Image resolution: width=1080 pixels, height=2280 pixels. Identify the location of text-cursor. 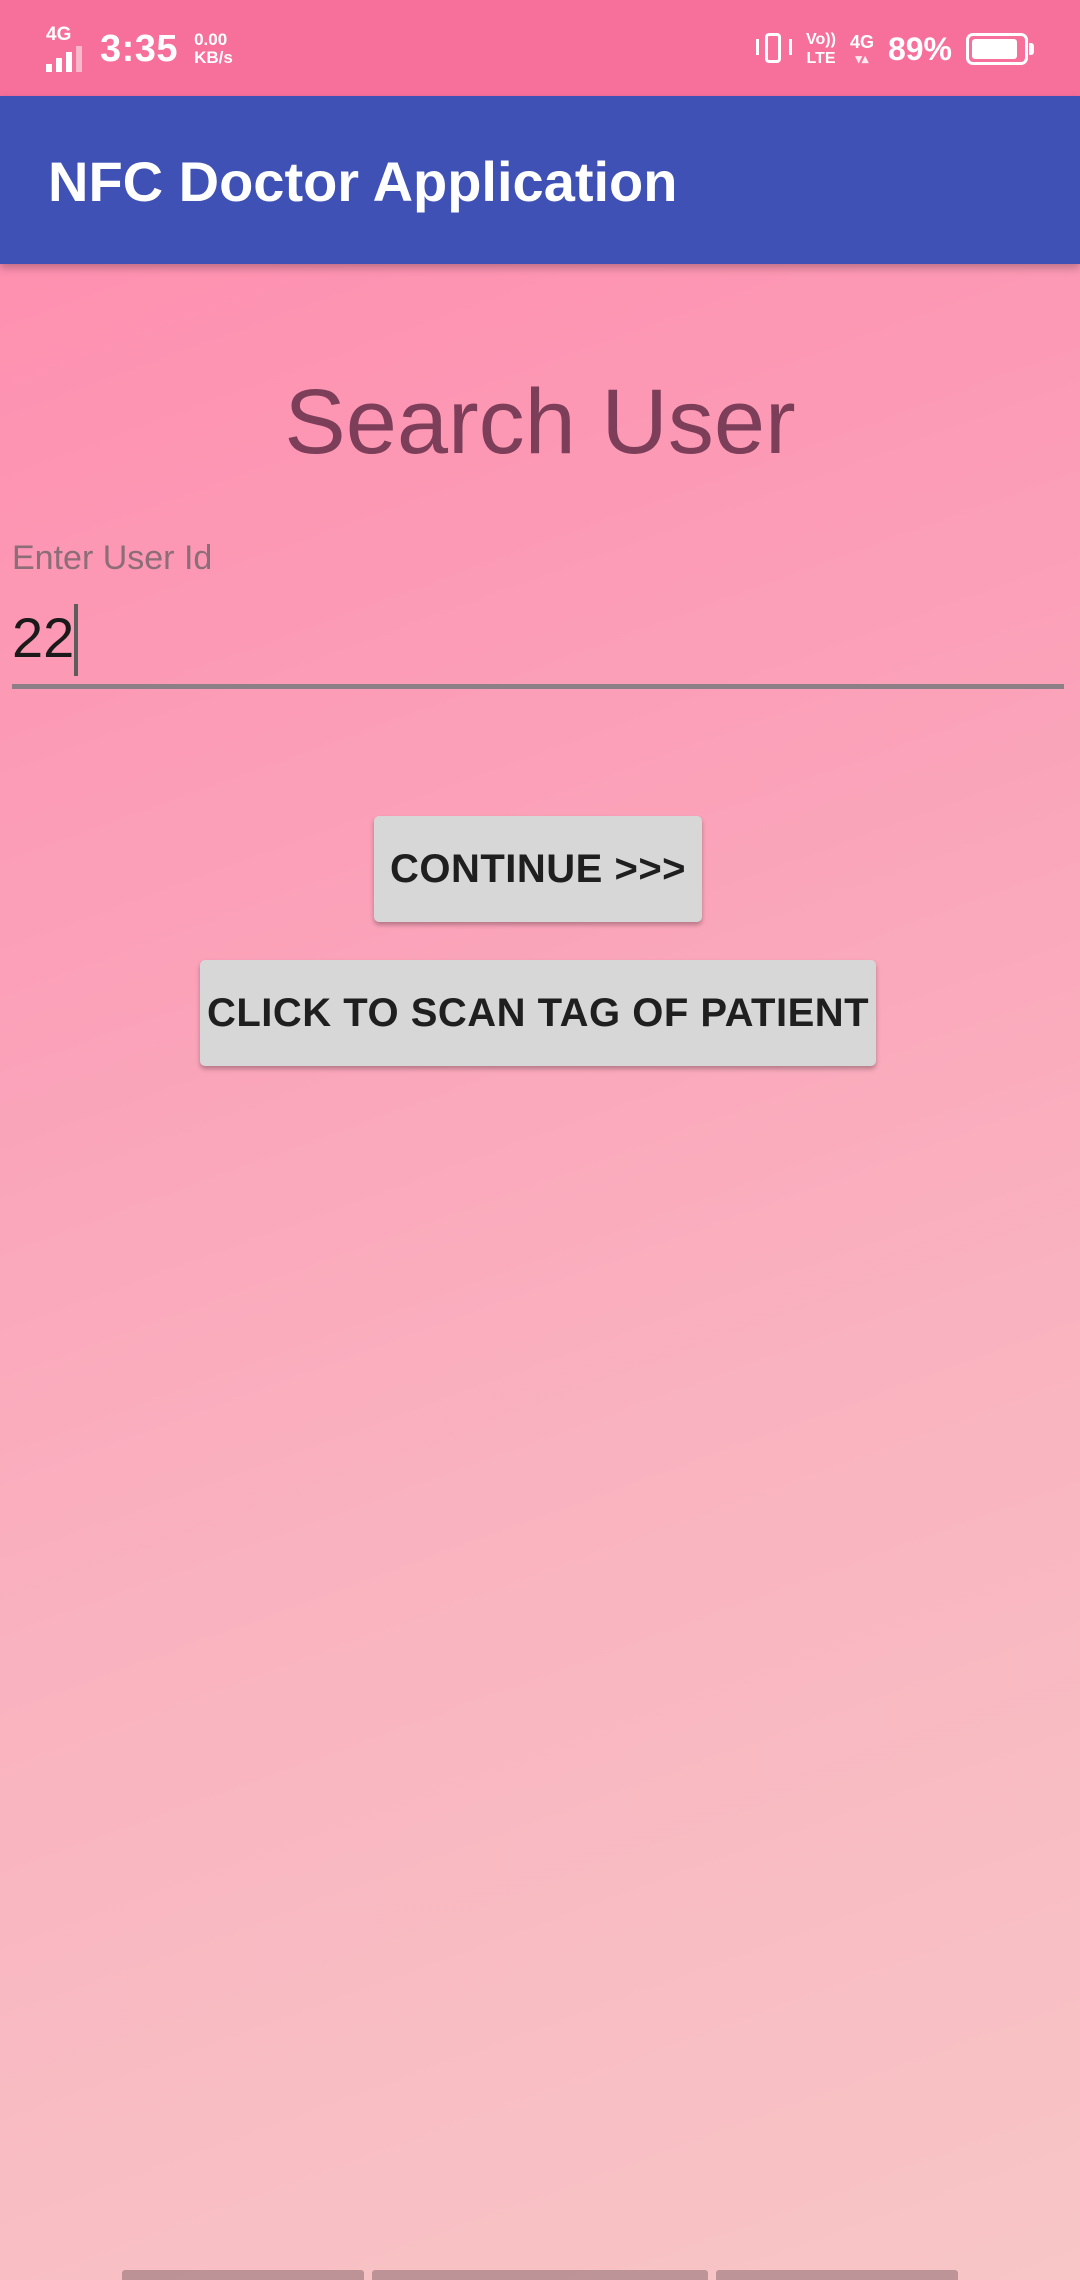
(76, 640).